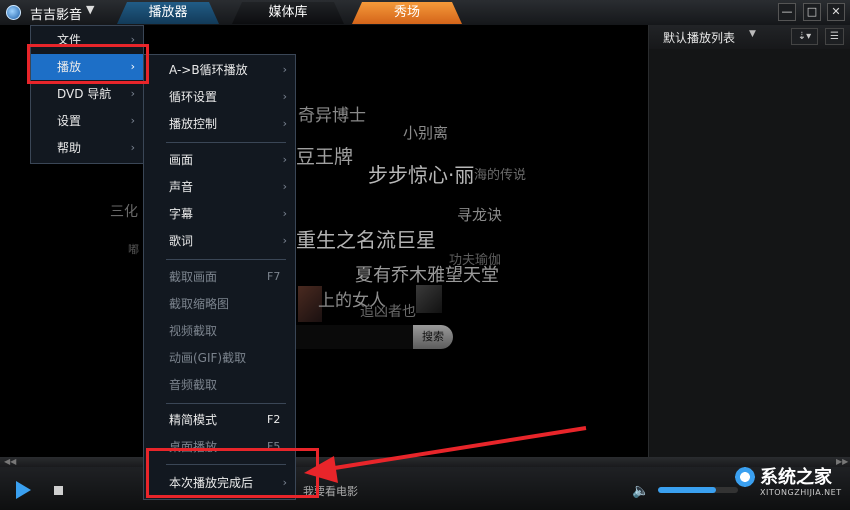 The width and height of the screenshot is (850, 510). Describe the element at coordinates (425, 132) in the screenshot. I see `cloud-word: 小别离` at that location.